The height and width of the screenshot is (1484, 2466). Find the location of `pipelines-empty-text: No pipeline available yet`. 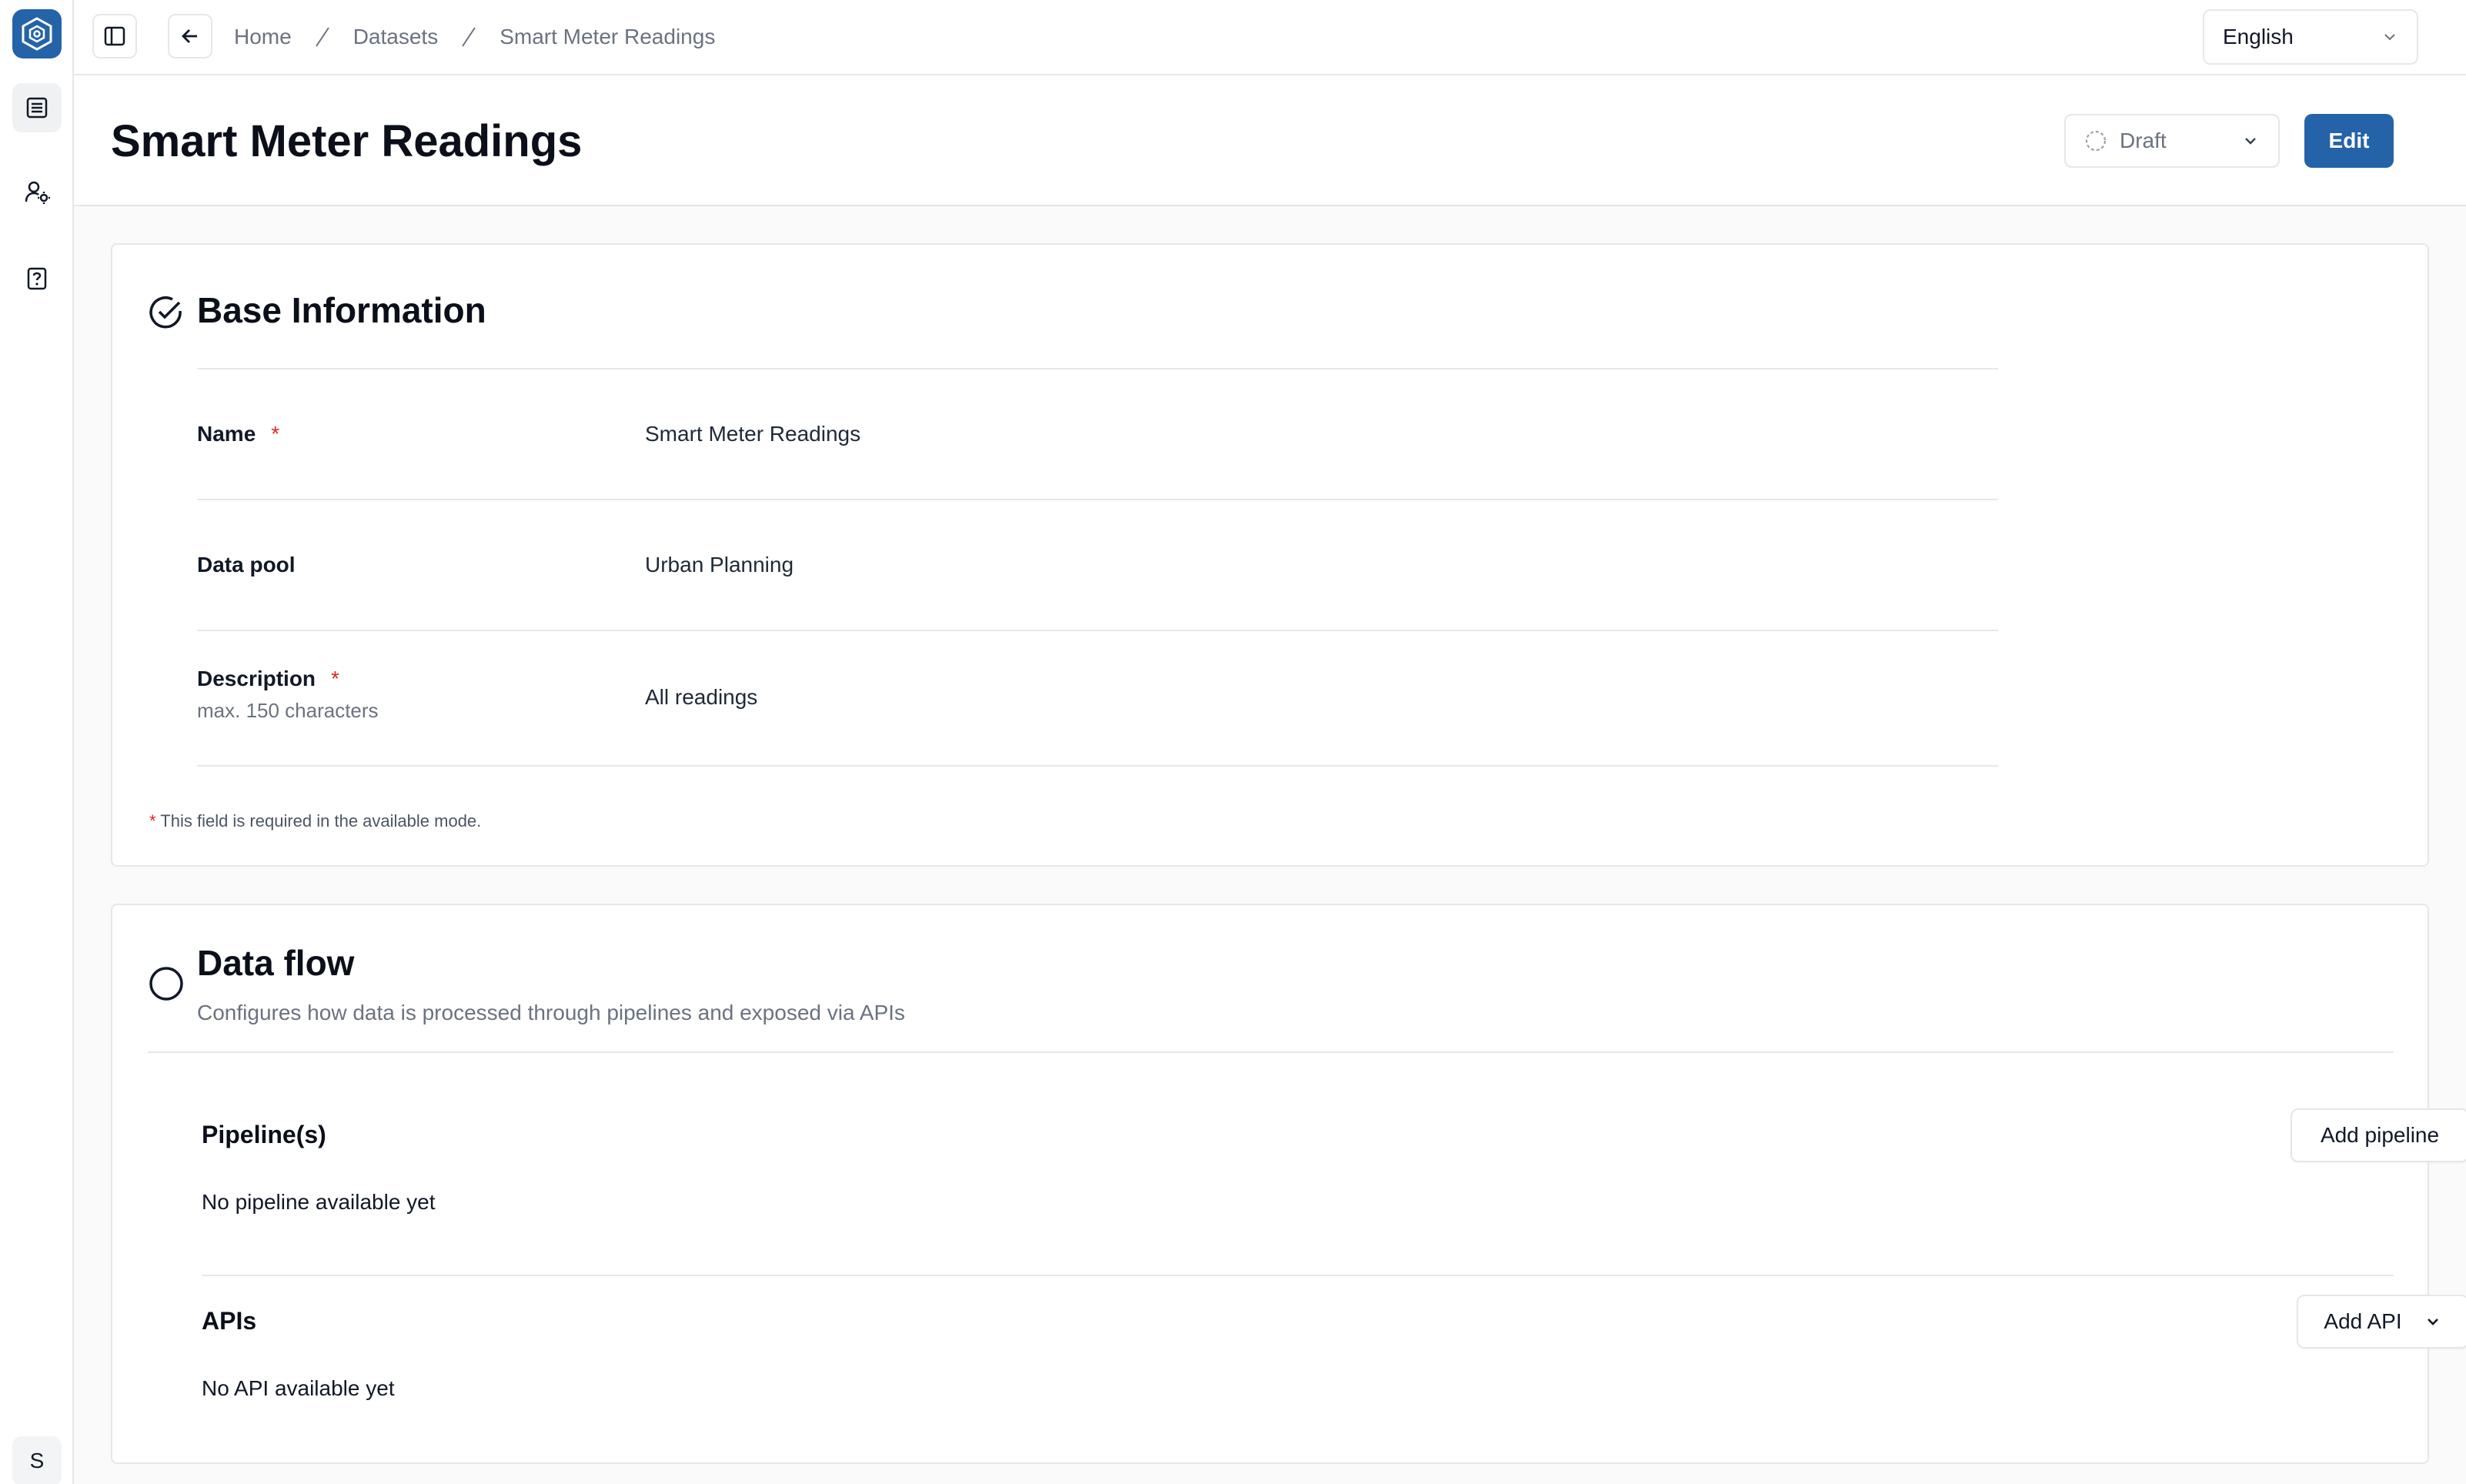

pipelines-empty-text: No pipeline available yet is located at coordinates (319, 1202).